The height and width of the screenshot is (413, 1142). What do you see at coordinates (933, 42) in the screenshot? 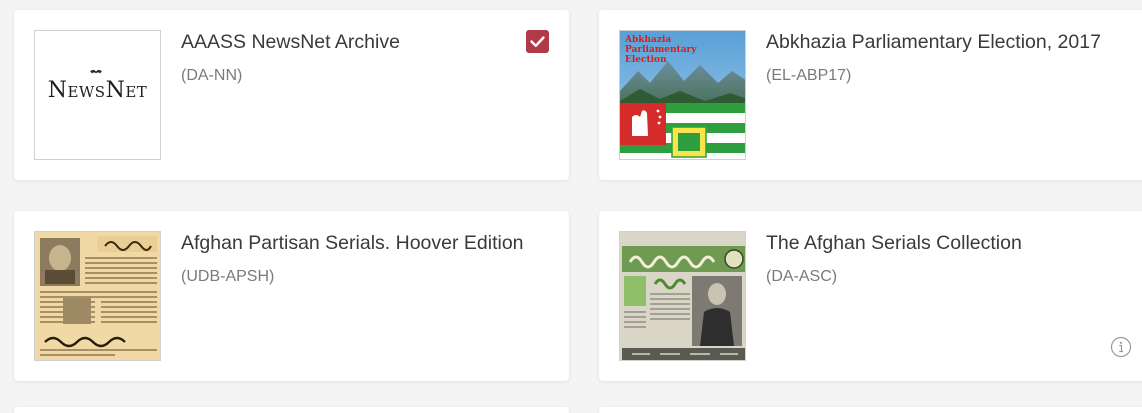
I see `collection-title: Abkhazia Parliamentary Election, 2017` at bounding box center [933, 42].